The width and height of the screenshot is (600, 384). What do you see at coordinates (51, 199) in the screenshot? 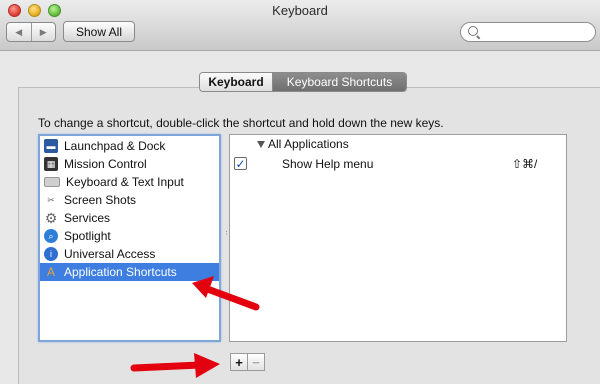
I see `camera-icon: ✂` at bounding box center [51, 199].